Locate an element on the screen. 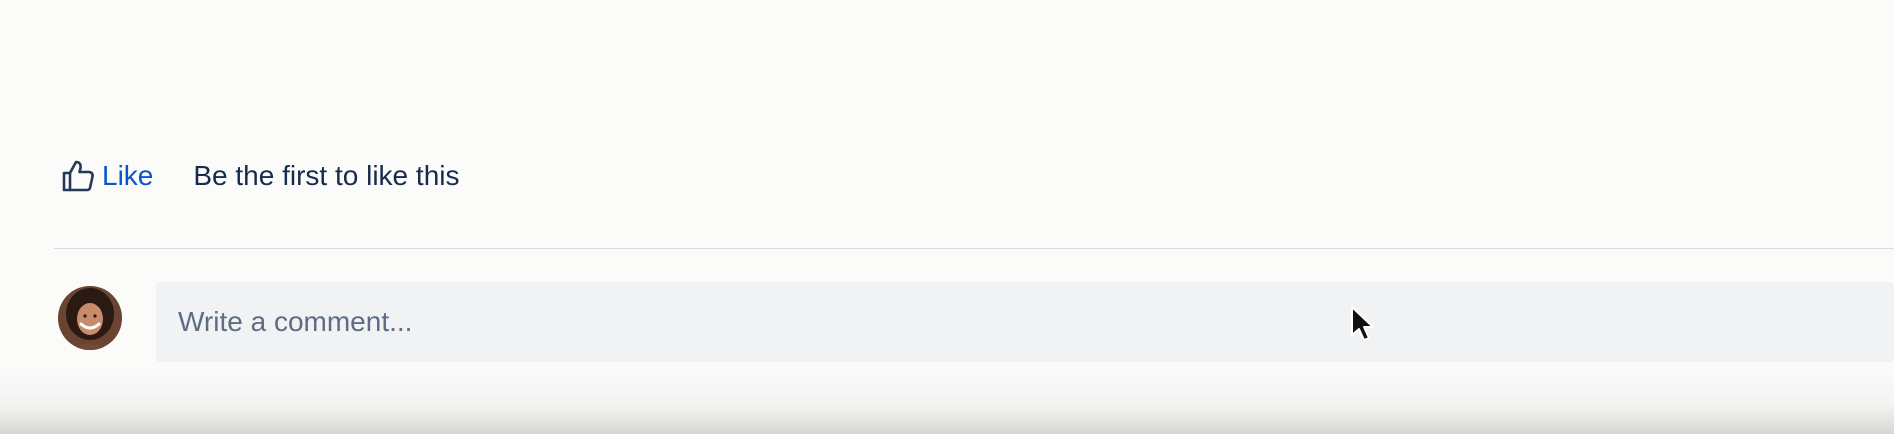 Image resolution: width=1894 pixels, height=434 pixels. thumbs-up-icon is located at coordinates (78, 176).